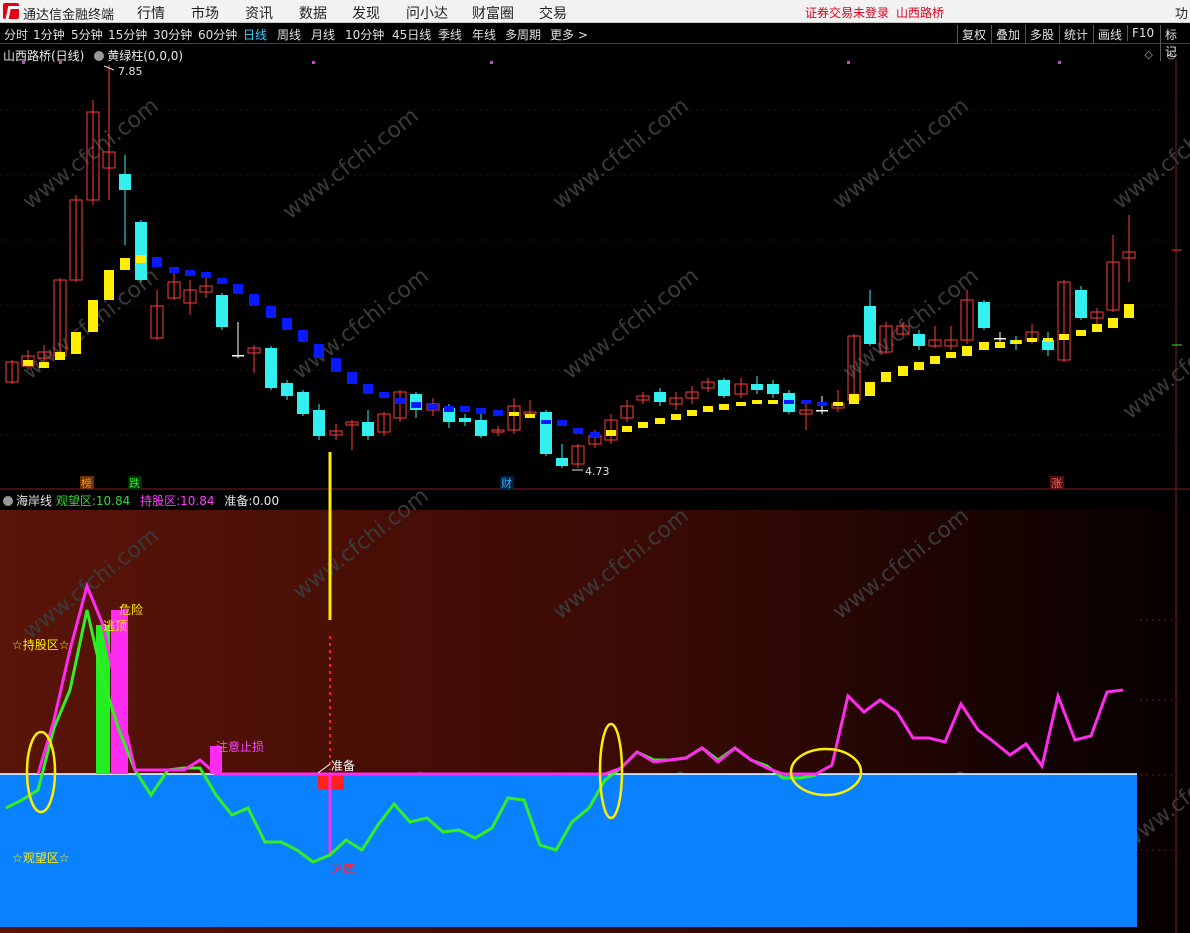 This screenshot has width=1190, height=933. What do you see at coordinates (1056, 483) in the screenshot?
I see `signal-marker-3: 涨` at bounding box center [1056, 483].